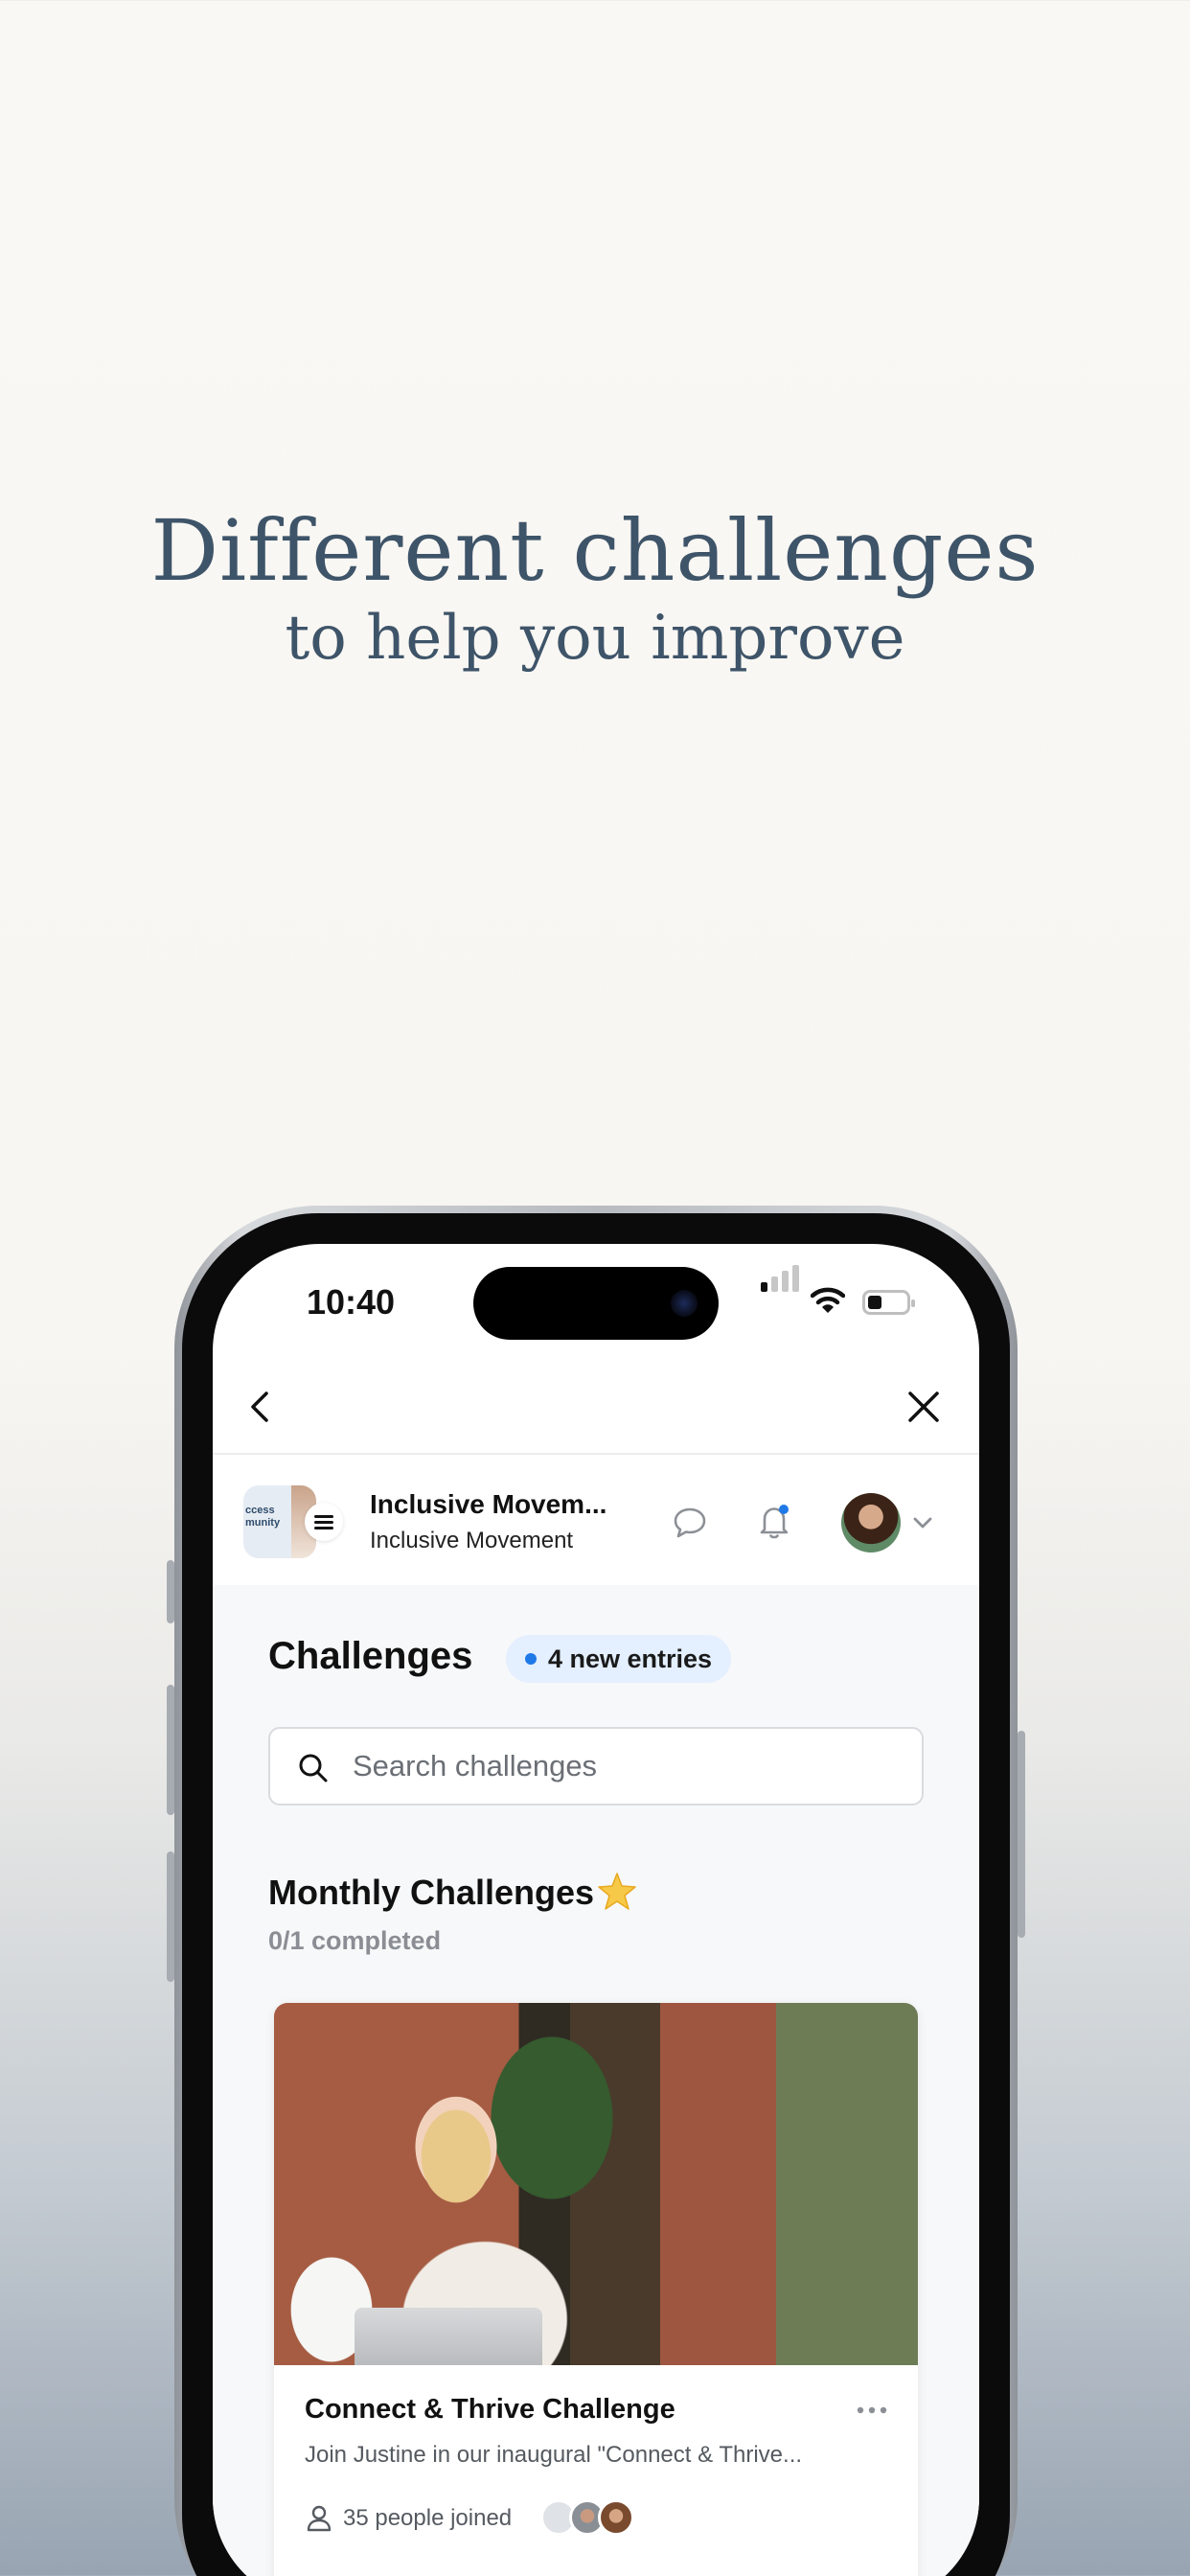  Describe the element at coordinates (351, 1302) in the screenshot. I see `status-time: 10:40` at that location.